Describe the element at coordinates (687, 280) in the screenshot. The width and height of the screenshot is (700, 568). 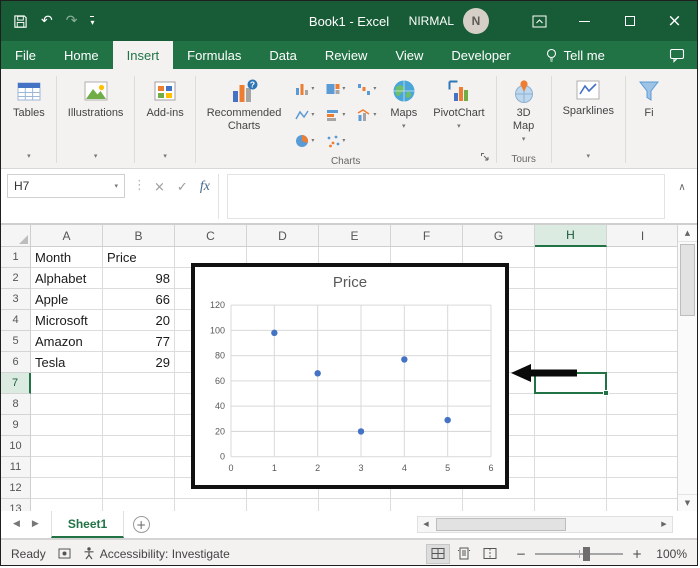
I see `vertical-scrollbar-thumb` at that location.